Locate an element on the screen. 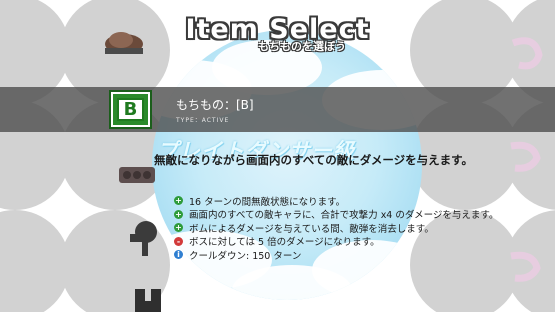 The image size is (555, 312). stone-block-sprite-icon is located at coordinates (137, 175).